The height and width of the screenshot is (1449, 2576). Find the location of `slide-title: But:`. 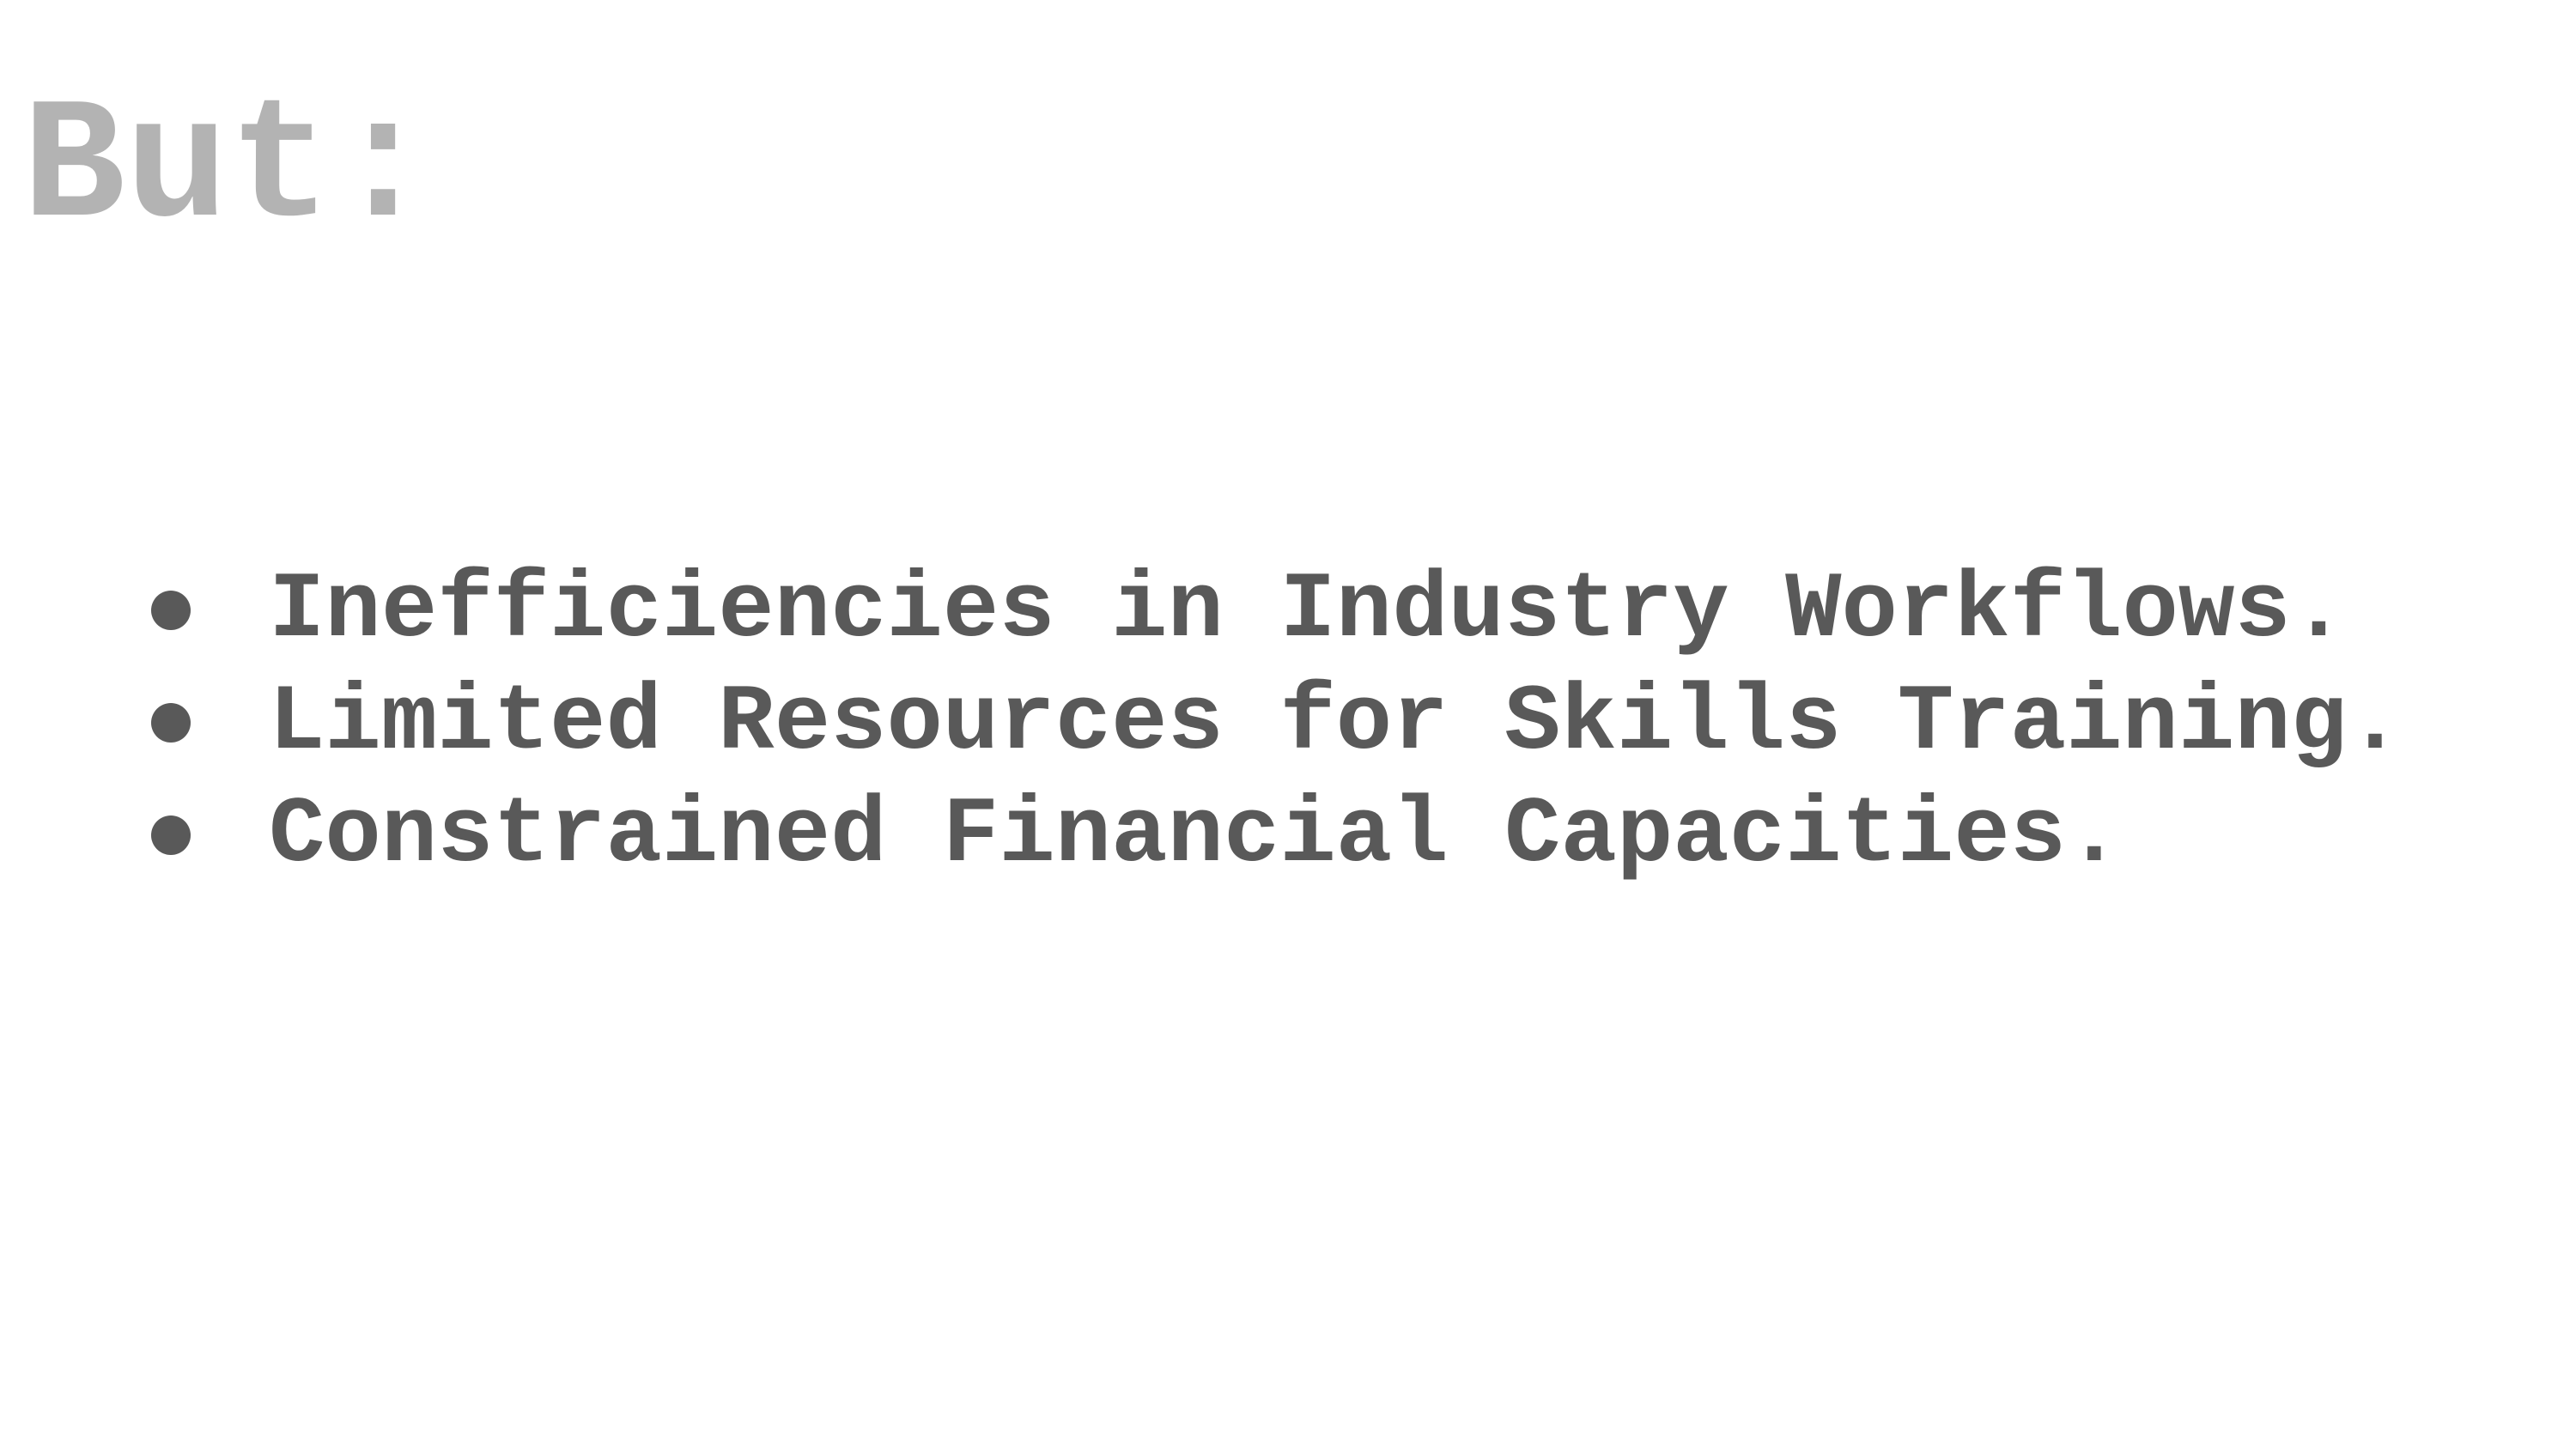

slide-title: But: is located at coordinates (229, 169).